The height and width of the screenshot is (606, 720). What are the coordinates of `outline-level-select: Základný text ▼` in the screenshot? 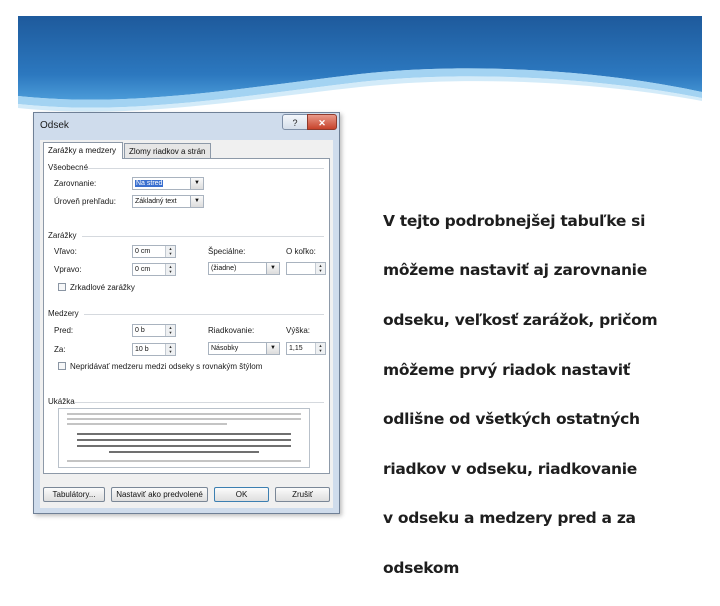 It's located at (168, 201).